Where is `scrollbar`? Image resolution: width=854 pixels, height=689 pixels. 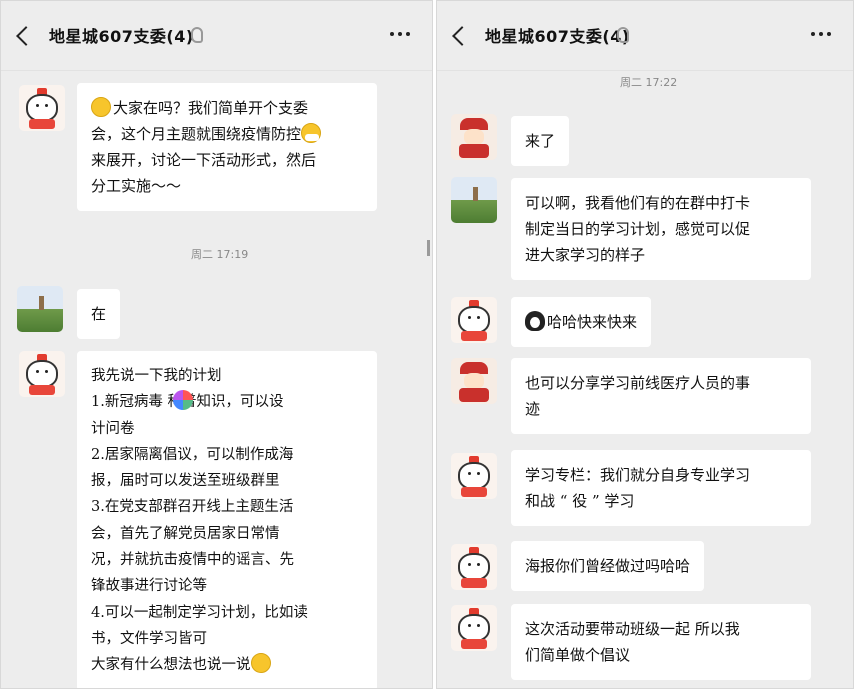 scrollbar is located at coordinates (428, 248).